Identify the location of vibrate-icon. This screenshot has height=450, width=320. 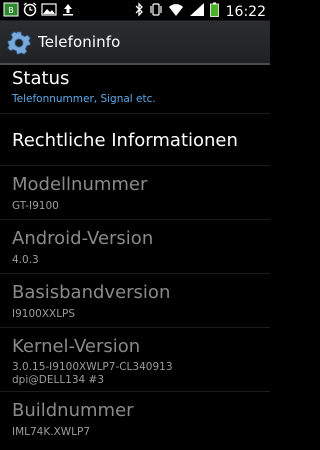
(156, 11).